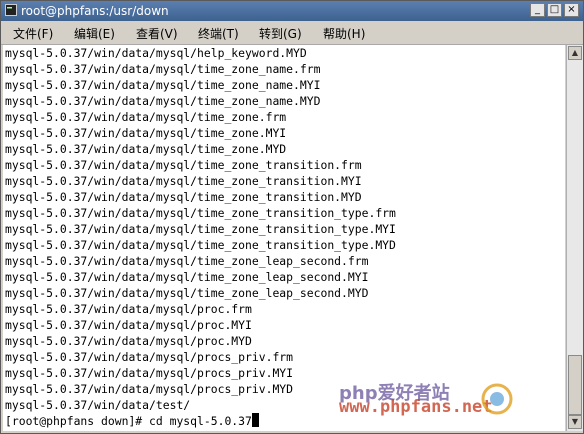  Describe the element at coordinates (128, 421) in the screenshot. I see `prompt-text: [root@phpfans down]# cd mysql-5.0.37` at that location.